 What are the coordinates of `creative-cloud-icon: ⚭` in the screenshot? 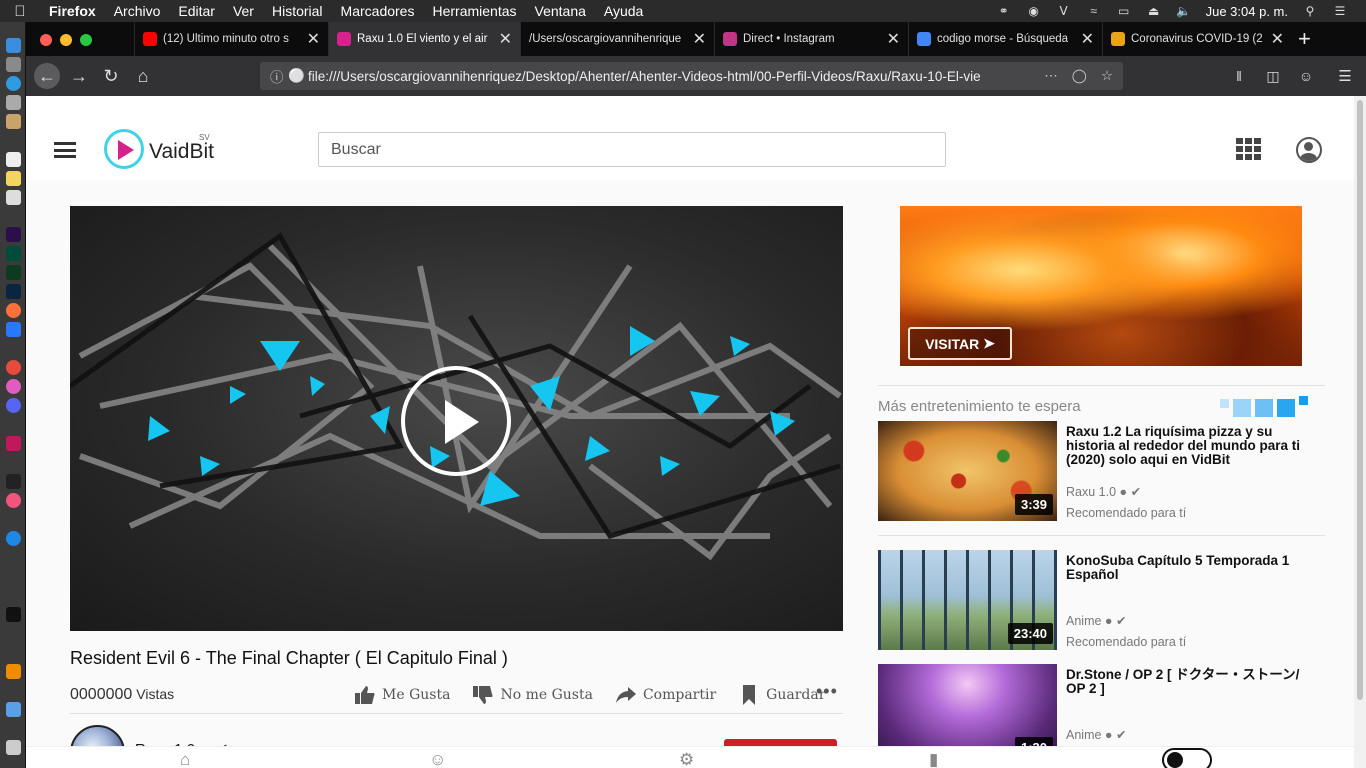 It's located at (1004, 11).